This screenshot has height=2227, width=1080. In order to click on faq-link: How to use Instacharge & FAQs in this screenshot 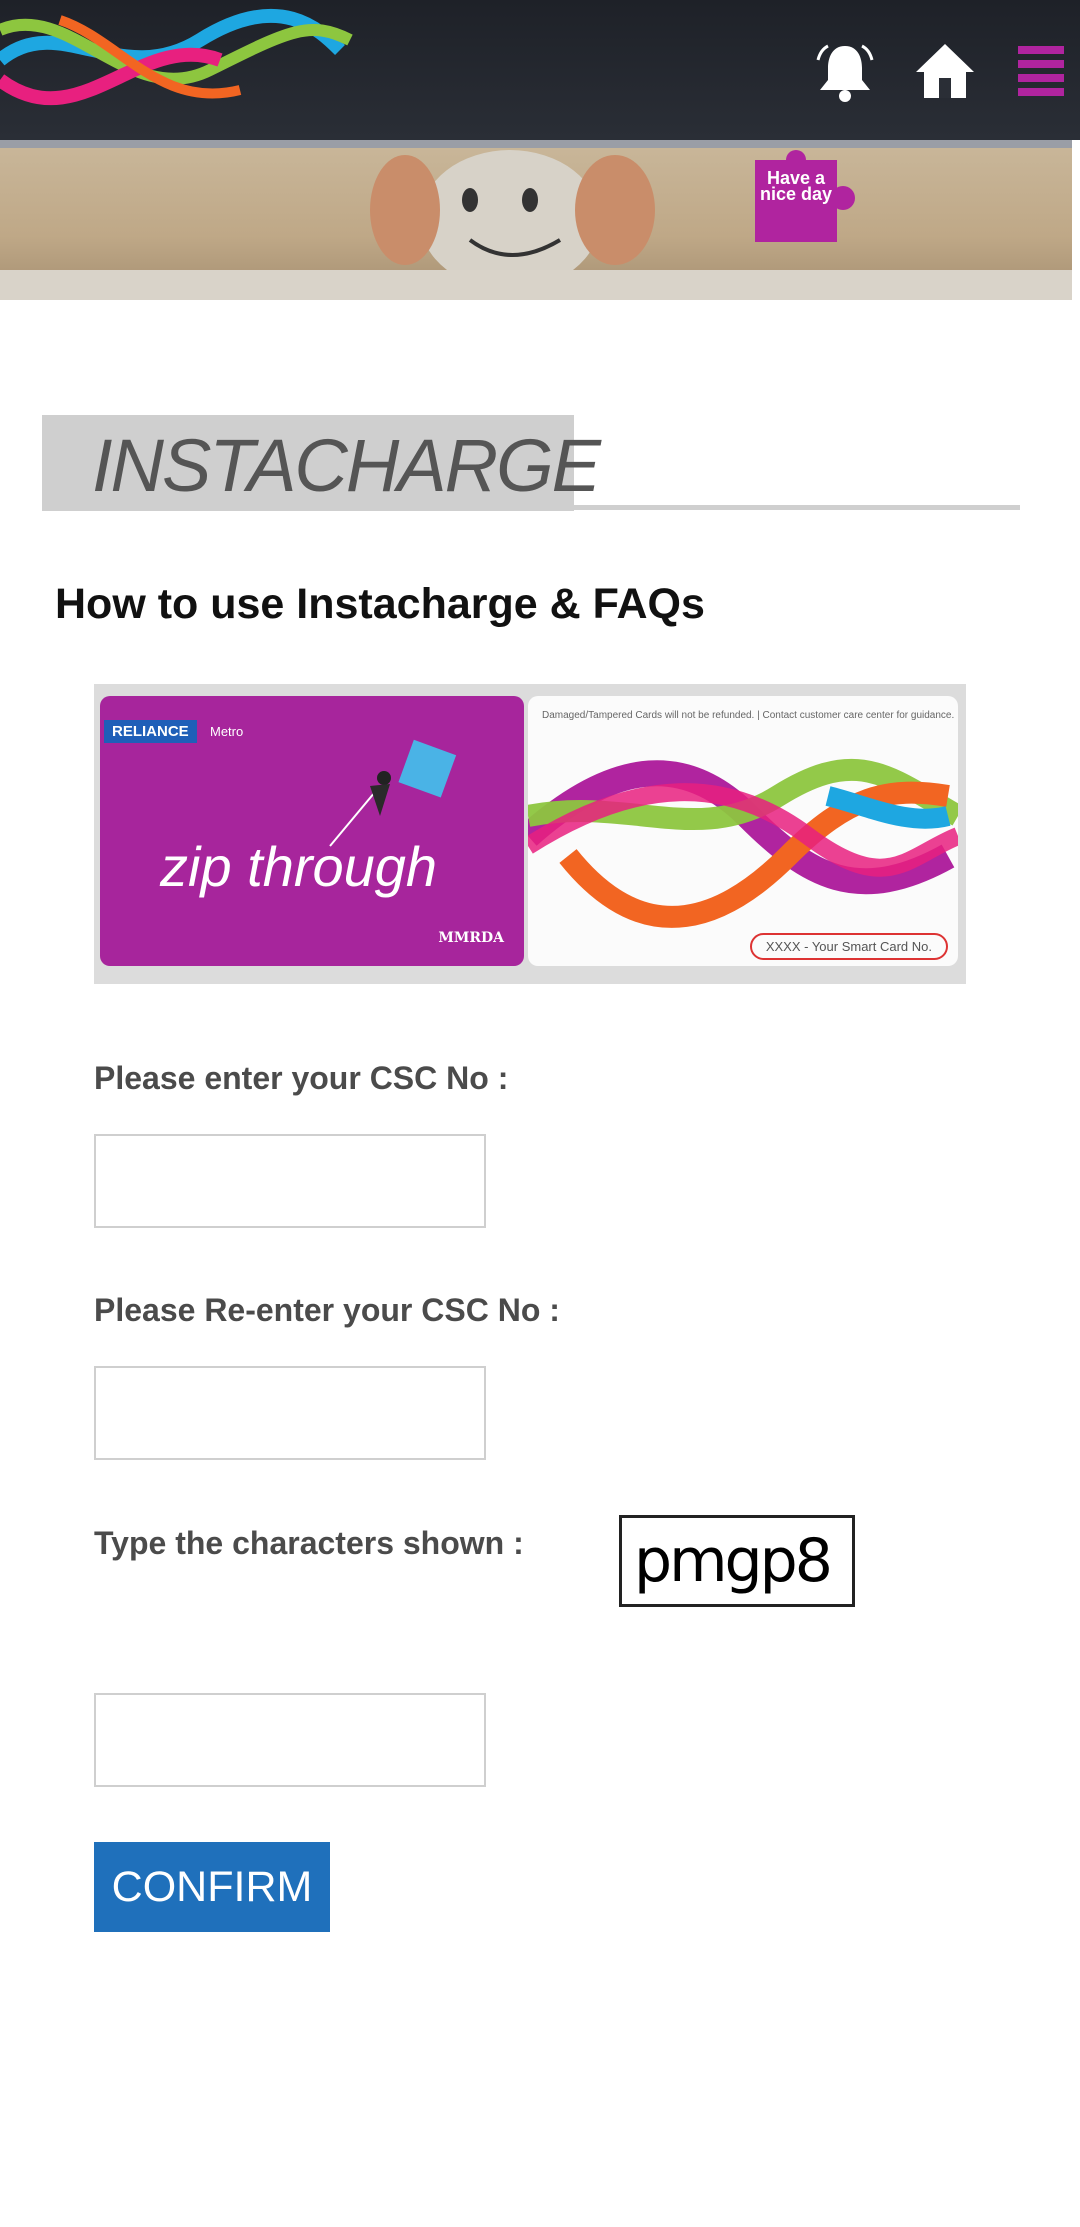, I will do `click(380, 604)`.